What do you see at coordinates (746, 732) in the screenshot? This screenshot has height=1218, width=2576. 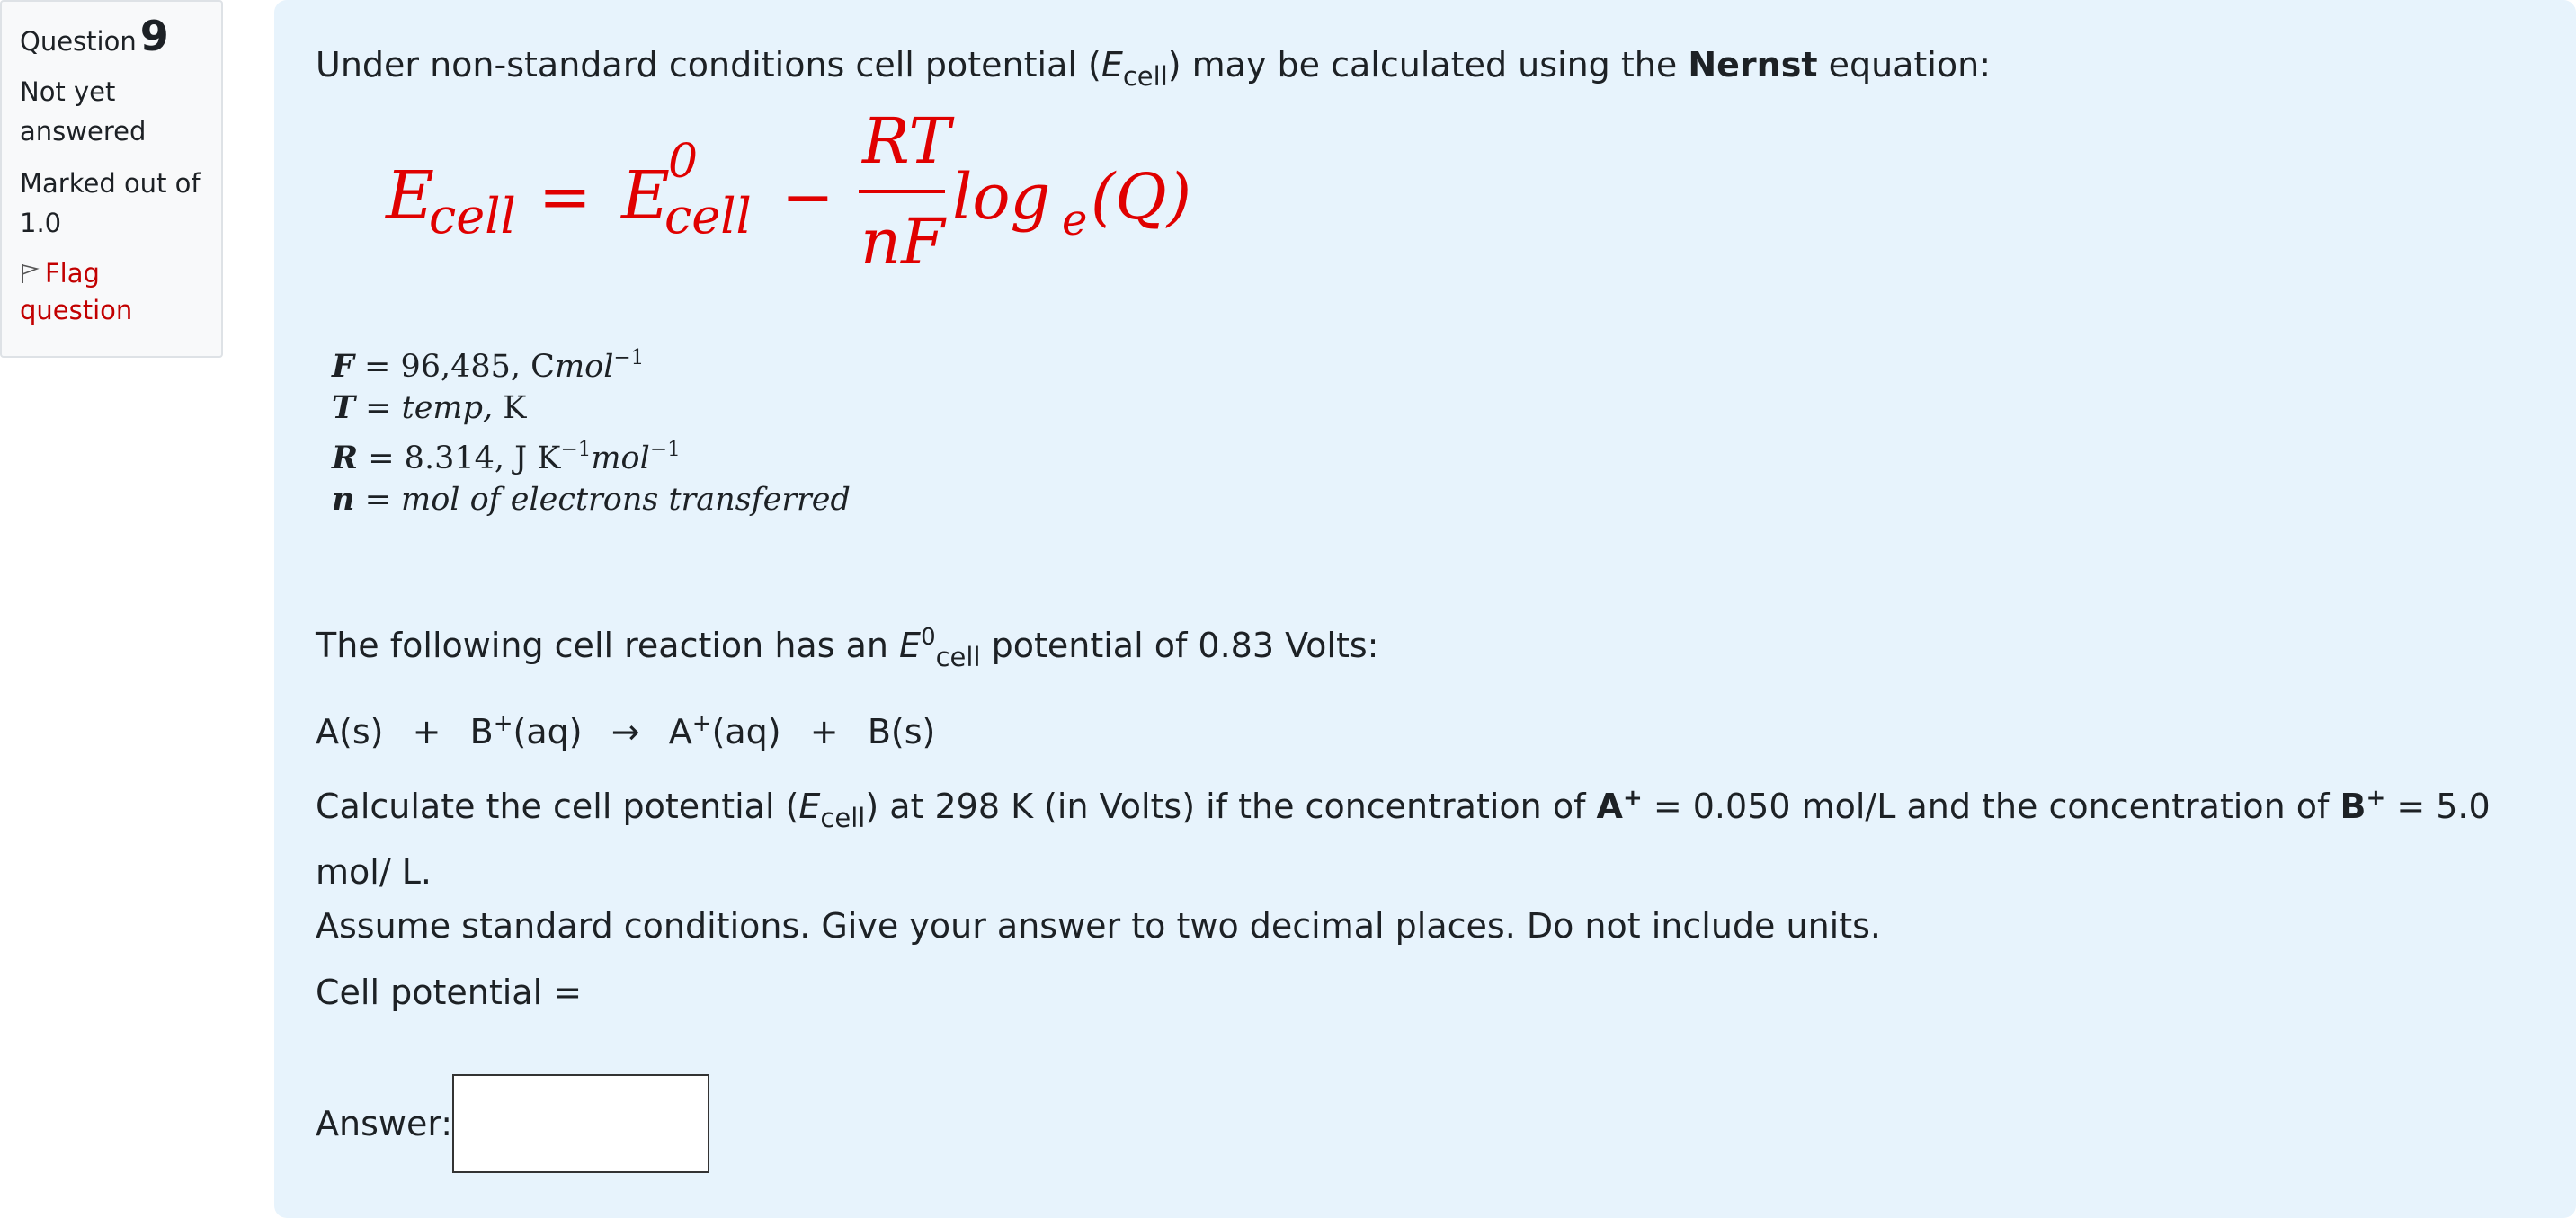 I see `product-a-state: (aq)` at bounding box center [746, 732].